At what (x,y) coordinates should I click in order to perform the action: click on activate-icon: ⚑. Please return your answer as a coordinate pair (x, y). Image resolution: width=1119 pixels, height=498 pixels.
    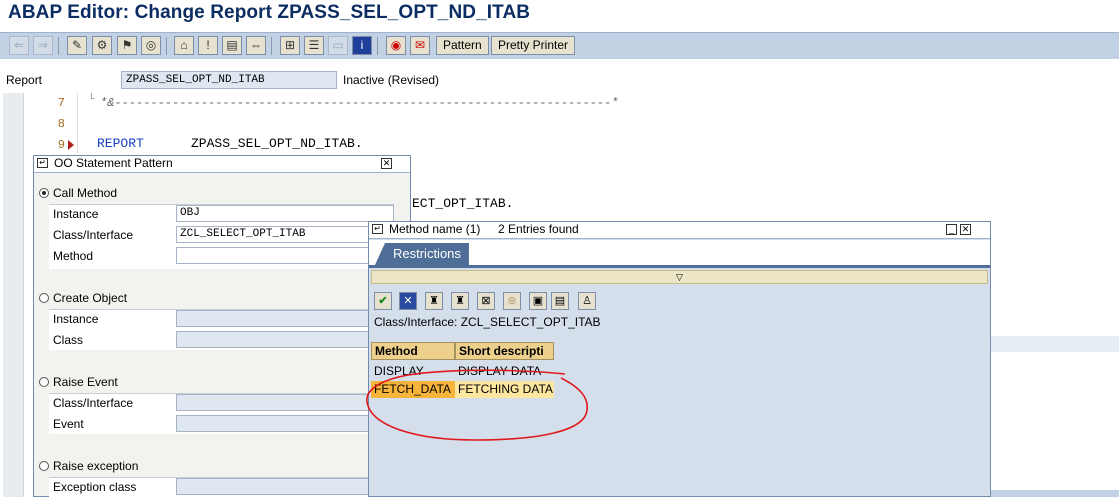
    Looking at the image, I should click on (127, 45).